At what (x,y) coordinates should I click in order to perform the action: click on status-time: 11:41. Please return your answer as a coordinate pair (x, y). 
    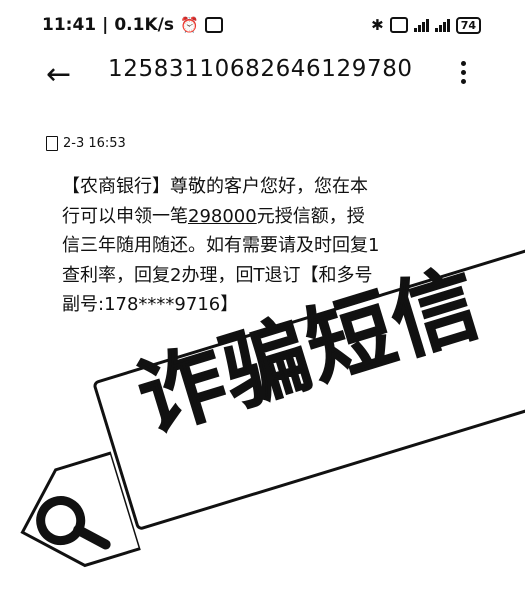
    Looking at the image, I should click on (69, 25).